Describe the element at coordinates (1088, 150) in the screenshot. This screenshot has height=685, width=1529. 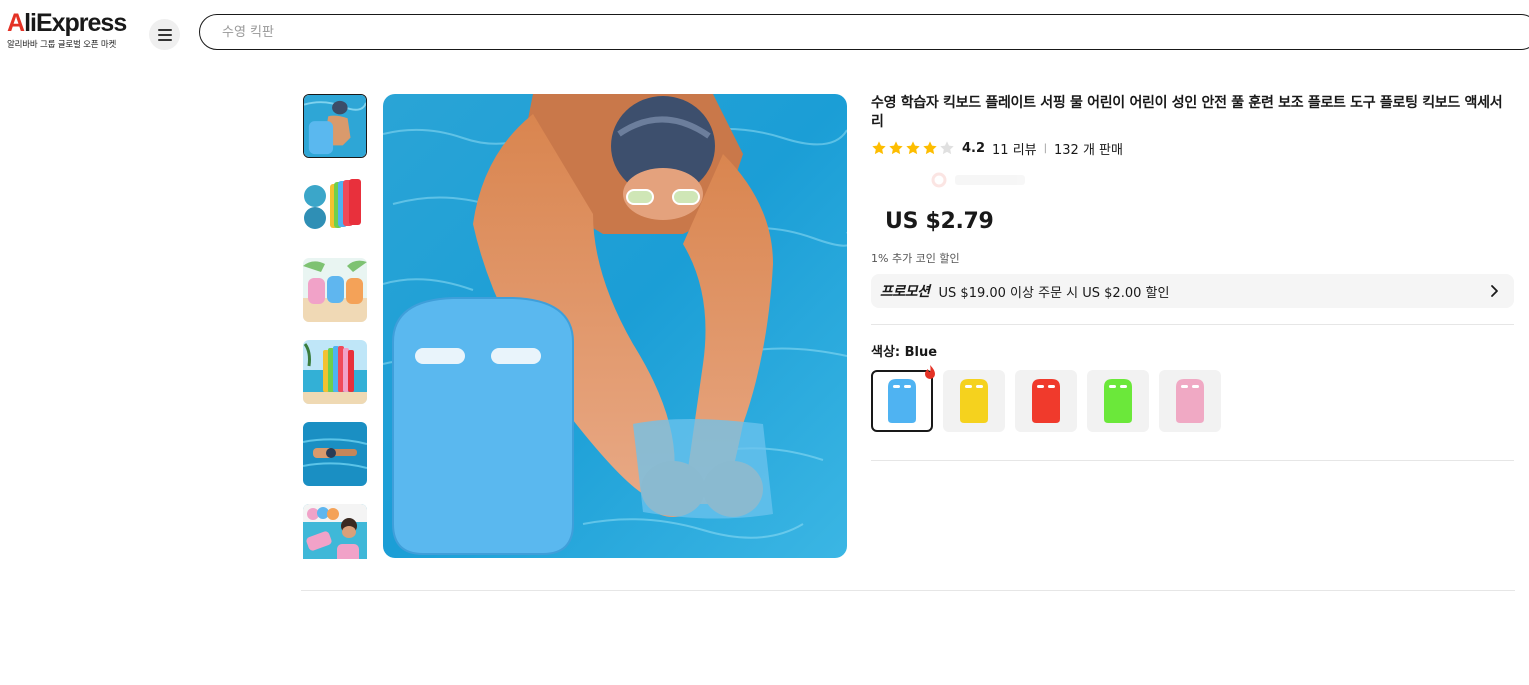
I see `sold-count: 132 개 판매` at that location.